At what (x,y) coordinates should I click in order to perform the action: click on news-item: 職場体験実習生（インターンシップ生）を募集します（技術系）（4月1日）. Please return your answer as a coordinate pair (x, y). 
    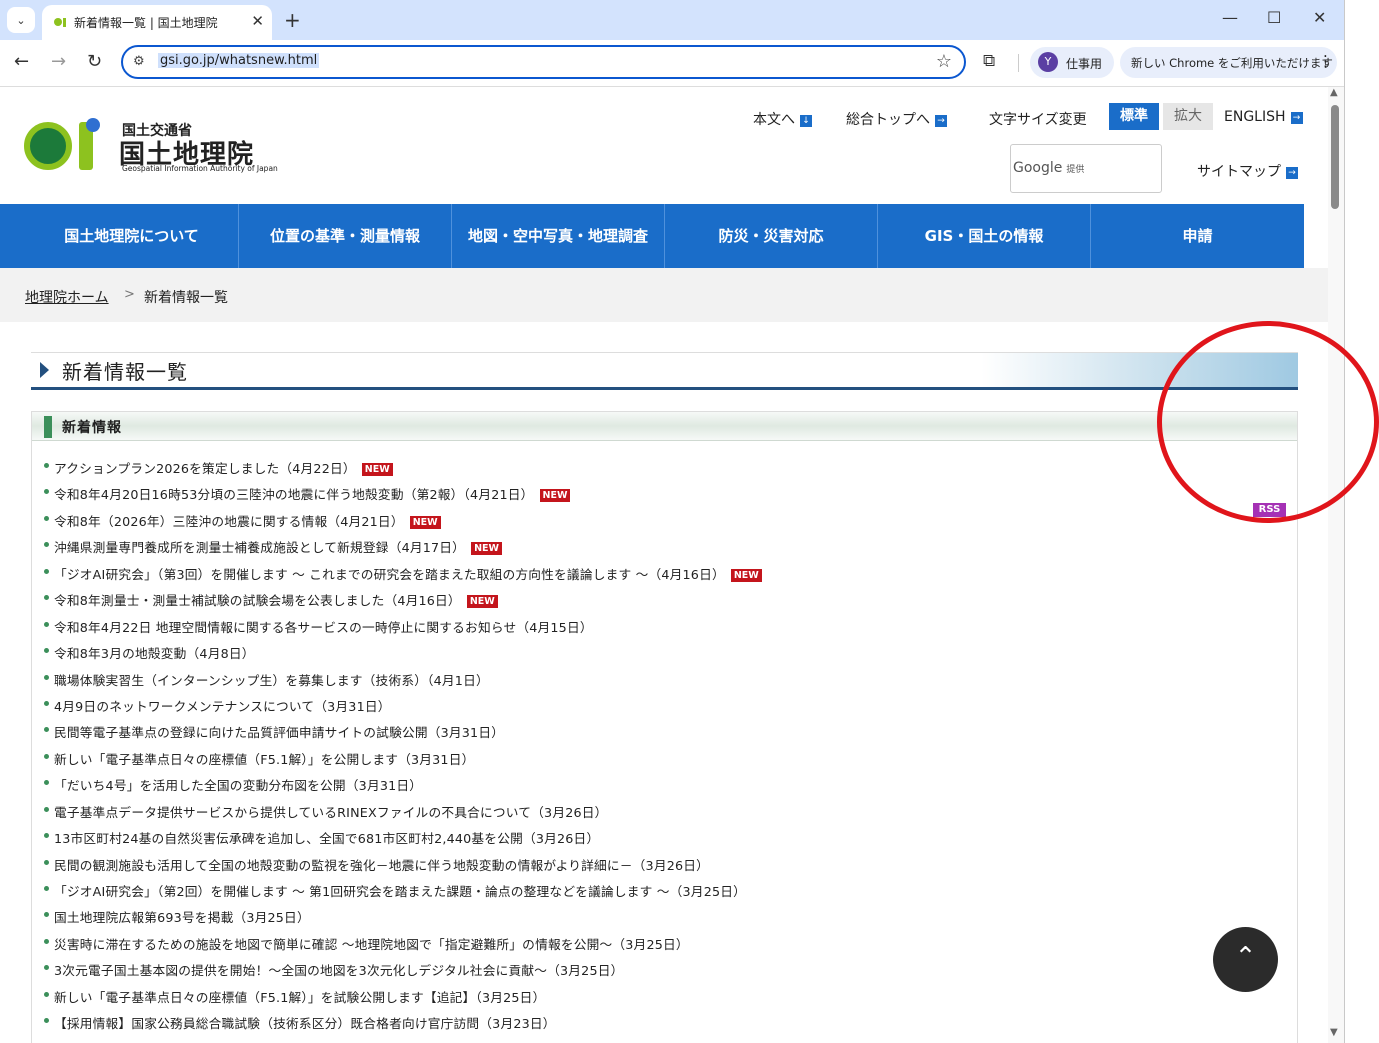
    Looking at the image, I should click on (403, 683).